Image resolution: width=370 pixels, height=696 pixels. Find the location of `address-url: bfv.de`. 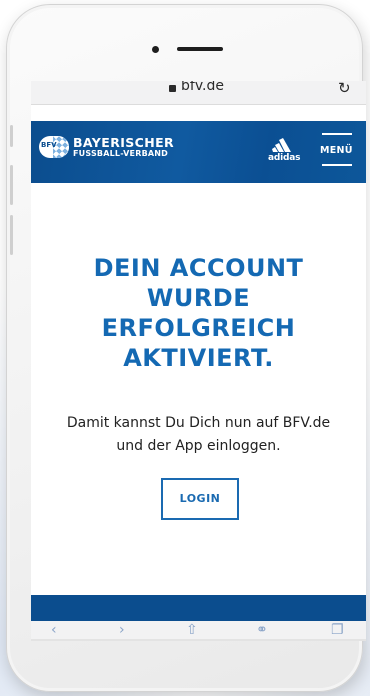

address-url: bfv.de is located at coordinates (202, 87).